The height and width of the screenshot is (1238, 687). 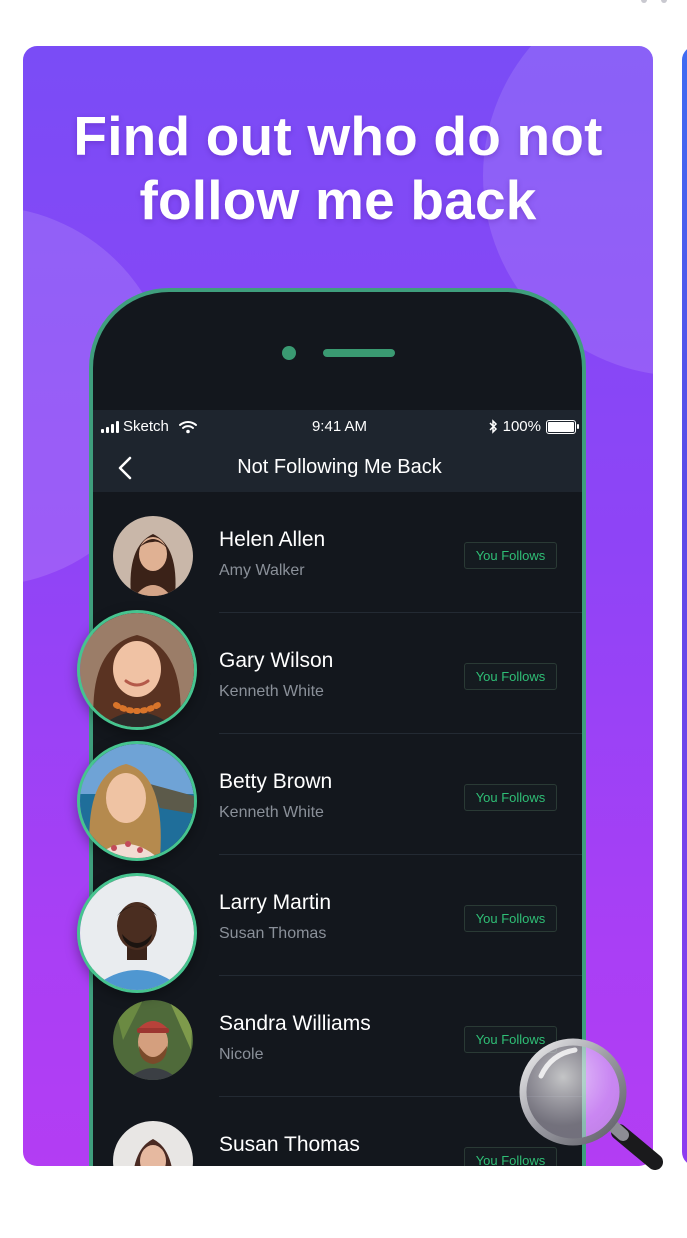 I want to click on magnifier-icon, so click(x=591, y=1104).